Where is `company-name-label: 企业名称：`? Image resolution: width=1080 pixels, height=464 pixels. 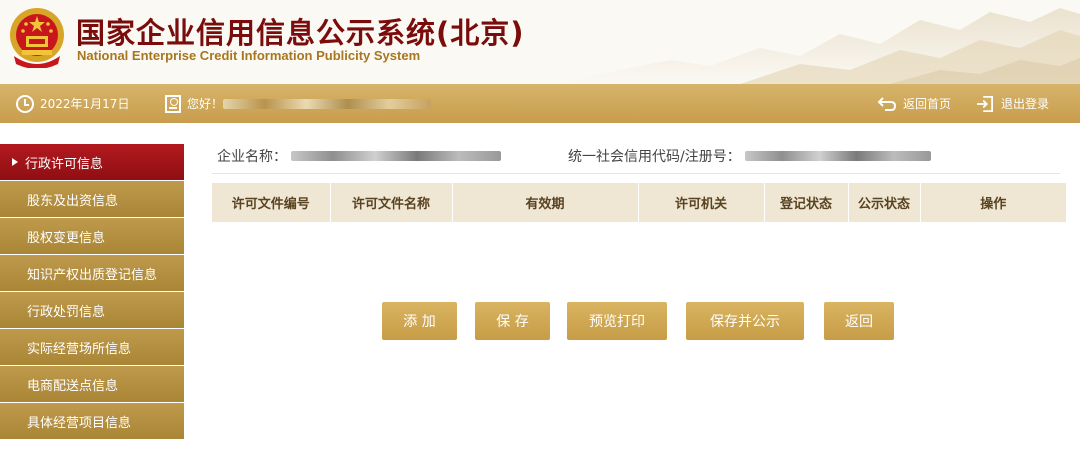 company-name-label: 企业名称： is located at coordinates (252, 157).